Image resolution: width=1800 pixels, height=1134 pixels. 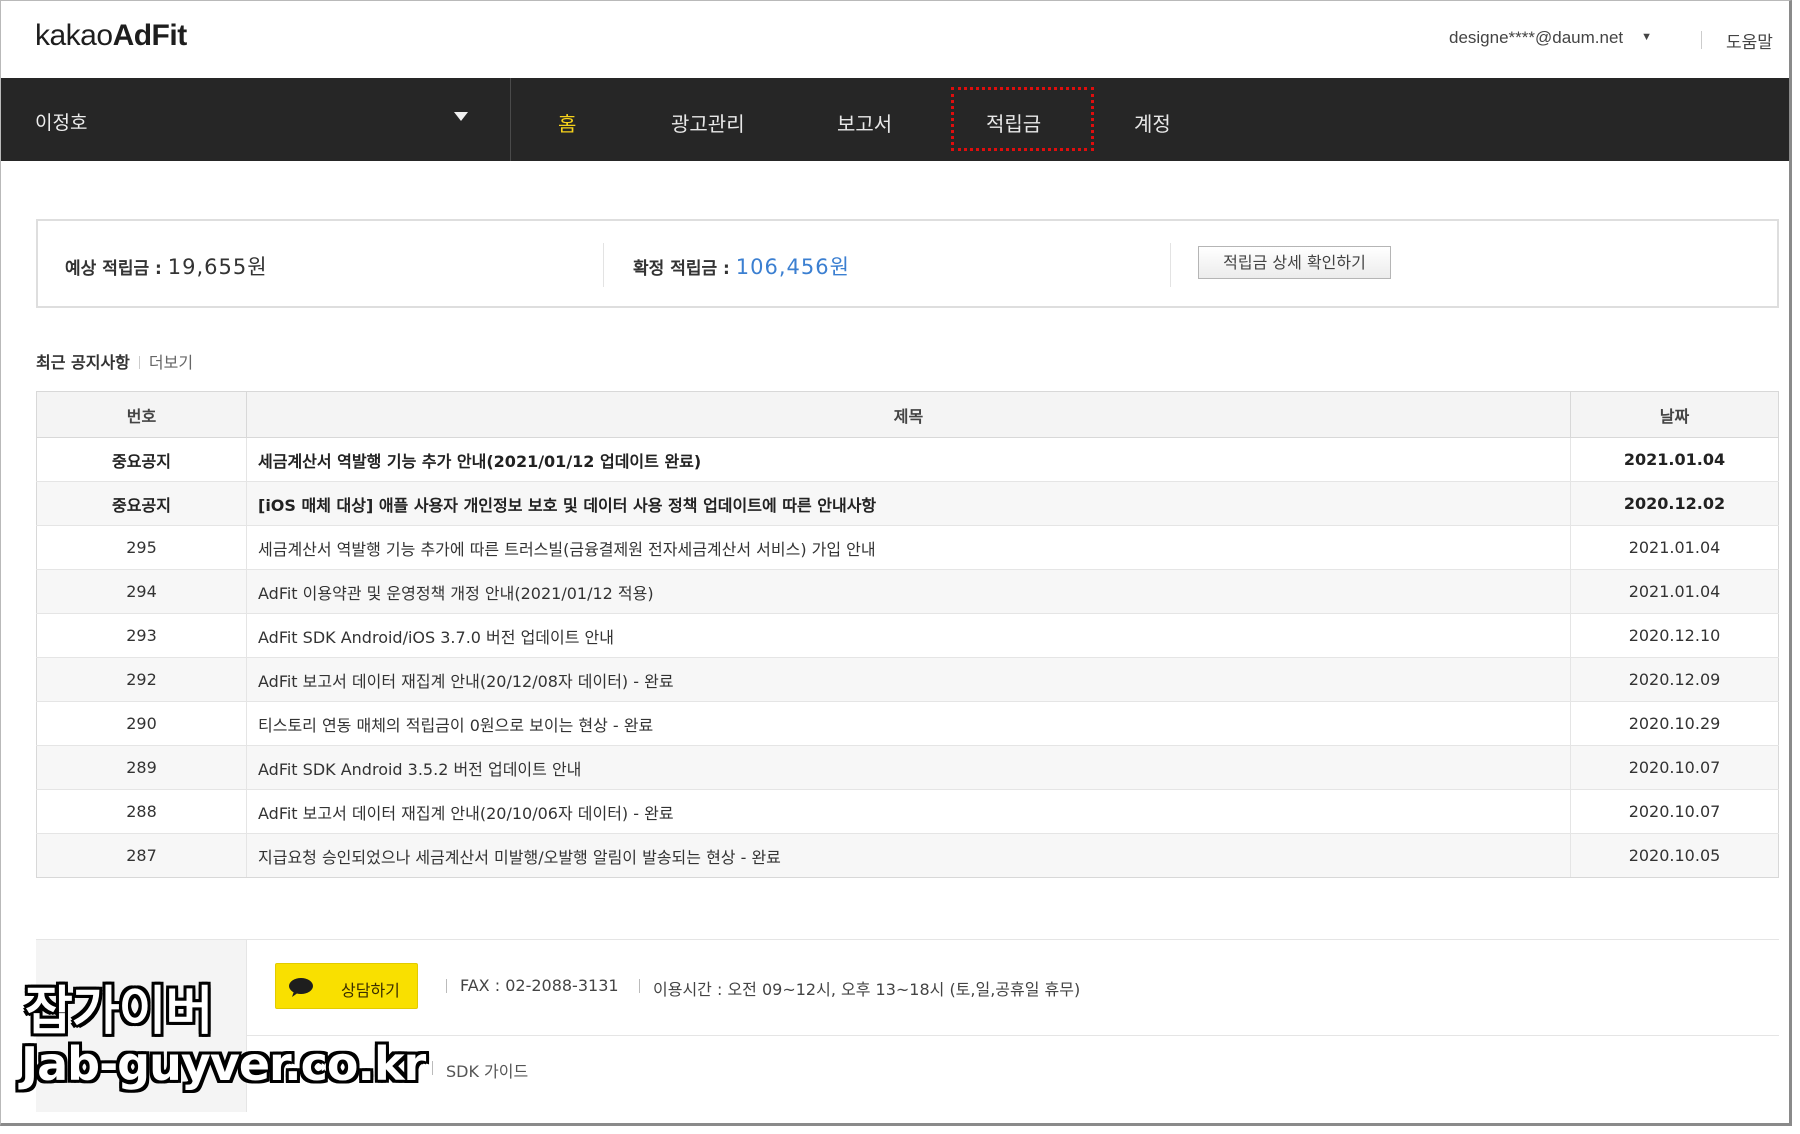 I want to click on earnings-highlight-annotation, so click(x=1022, y=119).